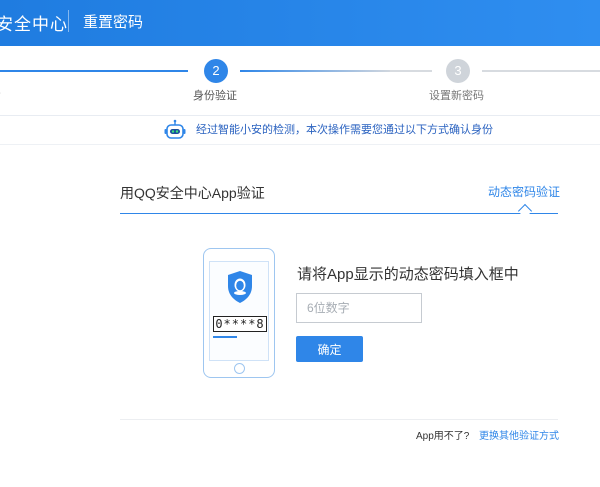 The width and height of the screenshot is (600, 487). I want to click on code-timer-bar, so click(225, 337).